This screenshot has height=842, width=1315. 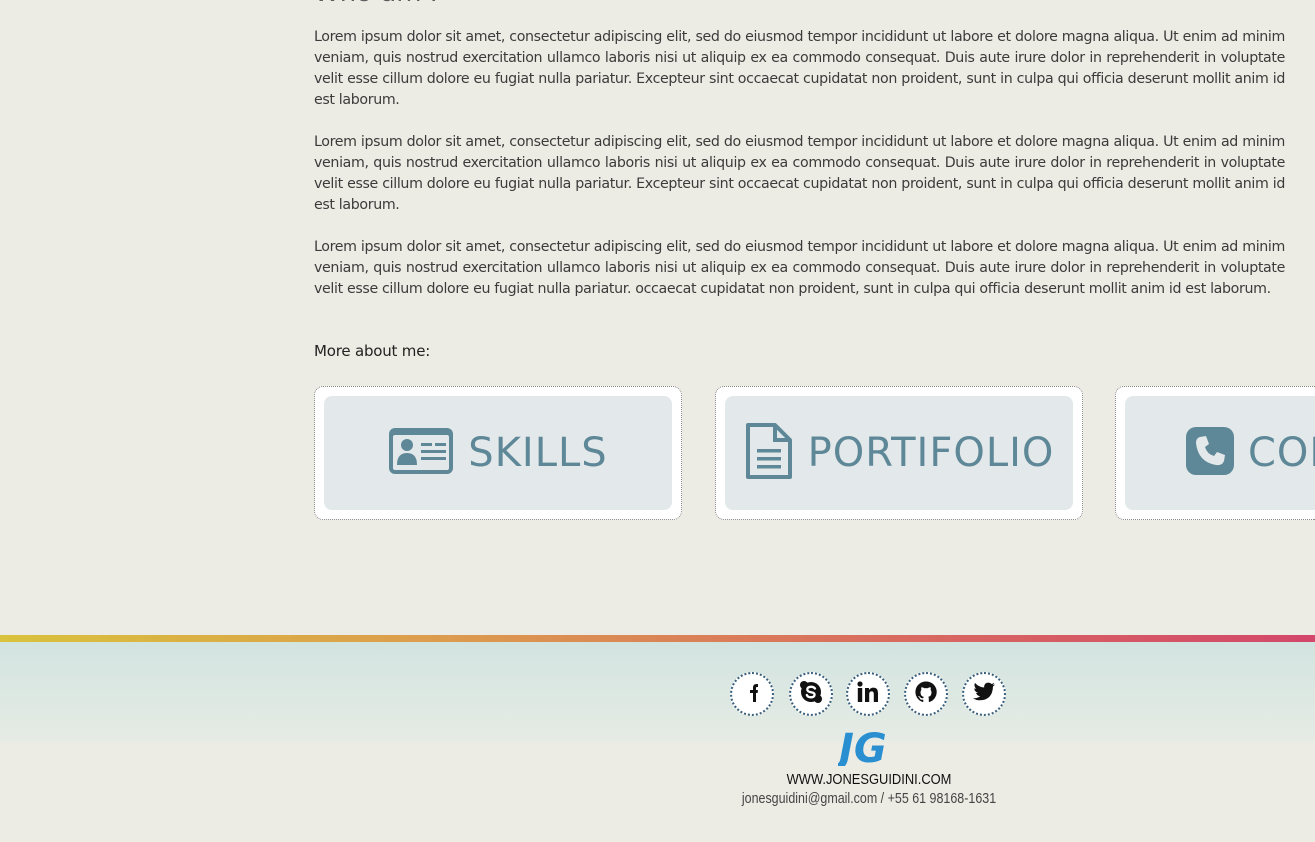 What do you see at coordinates (372, 351) in the screenshot?
I see `more-about-me-label: More about me:` at bounding box center [372, 351].